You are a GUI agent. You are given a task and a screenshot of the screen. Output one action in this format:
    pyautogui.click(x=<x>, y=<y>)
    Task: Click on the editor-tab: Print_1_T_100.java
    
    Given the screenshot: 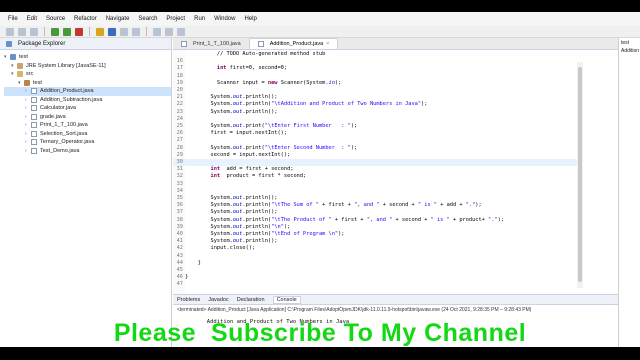 What is the action you would take?
    pyautogui.click(x=211, y=43)
    